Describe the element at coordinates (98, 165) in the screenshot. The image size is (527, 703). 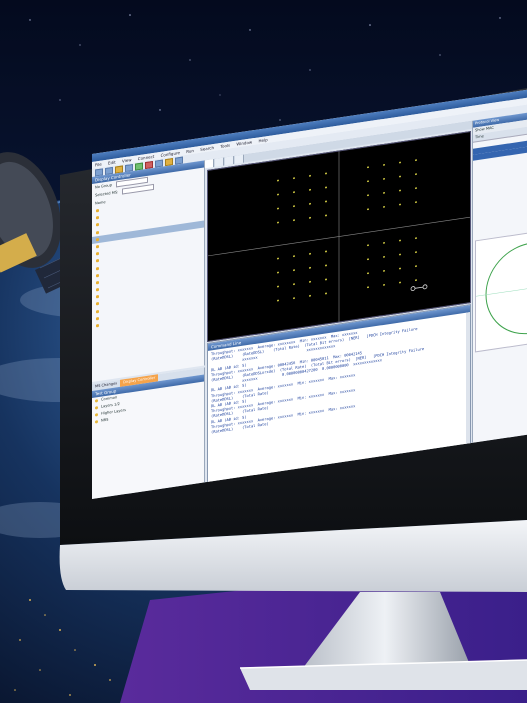
I see `menu-file: File` at that location.